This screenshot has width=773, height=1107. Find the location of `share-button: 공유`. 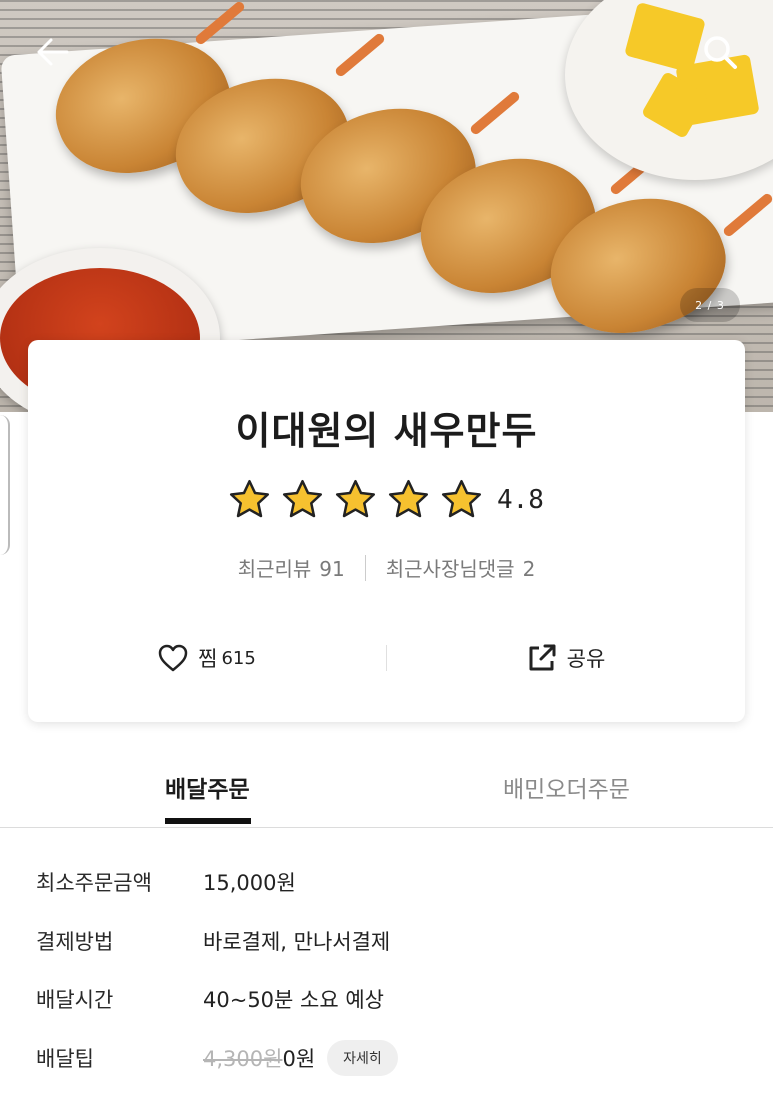

share-button: 공유 is located at coordinates (566, 658).